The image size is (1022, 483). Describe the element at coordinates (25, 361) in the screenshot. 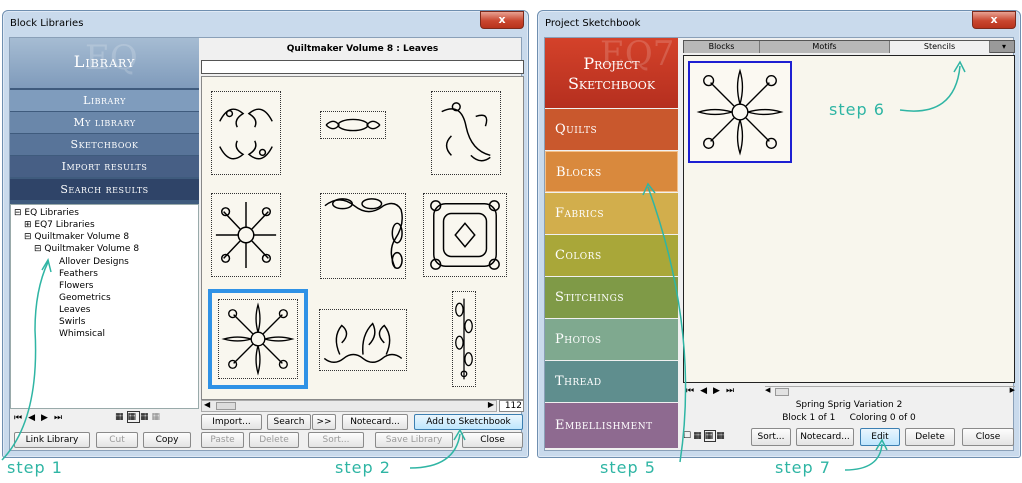

I see `step1-arrow` at that location.